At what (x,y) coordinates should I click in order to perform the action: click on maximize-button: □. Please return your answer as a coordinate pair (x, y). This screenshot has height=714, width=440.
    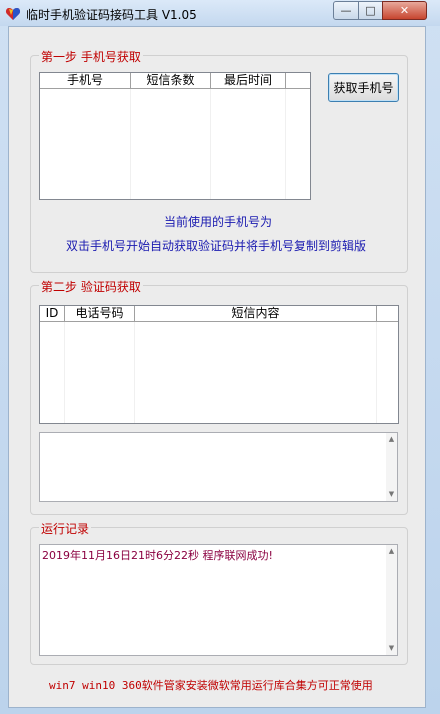
    Looking at the image, I should click on (370, 10).